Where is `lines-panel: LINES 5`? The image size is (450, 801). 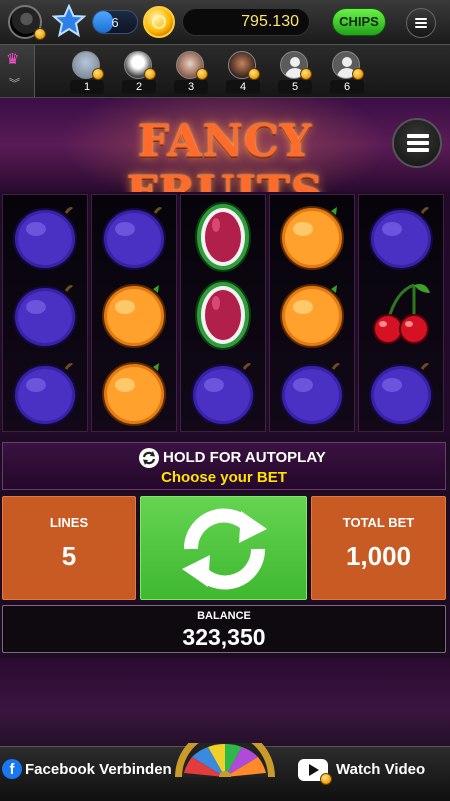 lines-panel: LINES 5 is located at coordinates (69, 548).